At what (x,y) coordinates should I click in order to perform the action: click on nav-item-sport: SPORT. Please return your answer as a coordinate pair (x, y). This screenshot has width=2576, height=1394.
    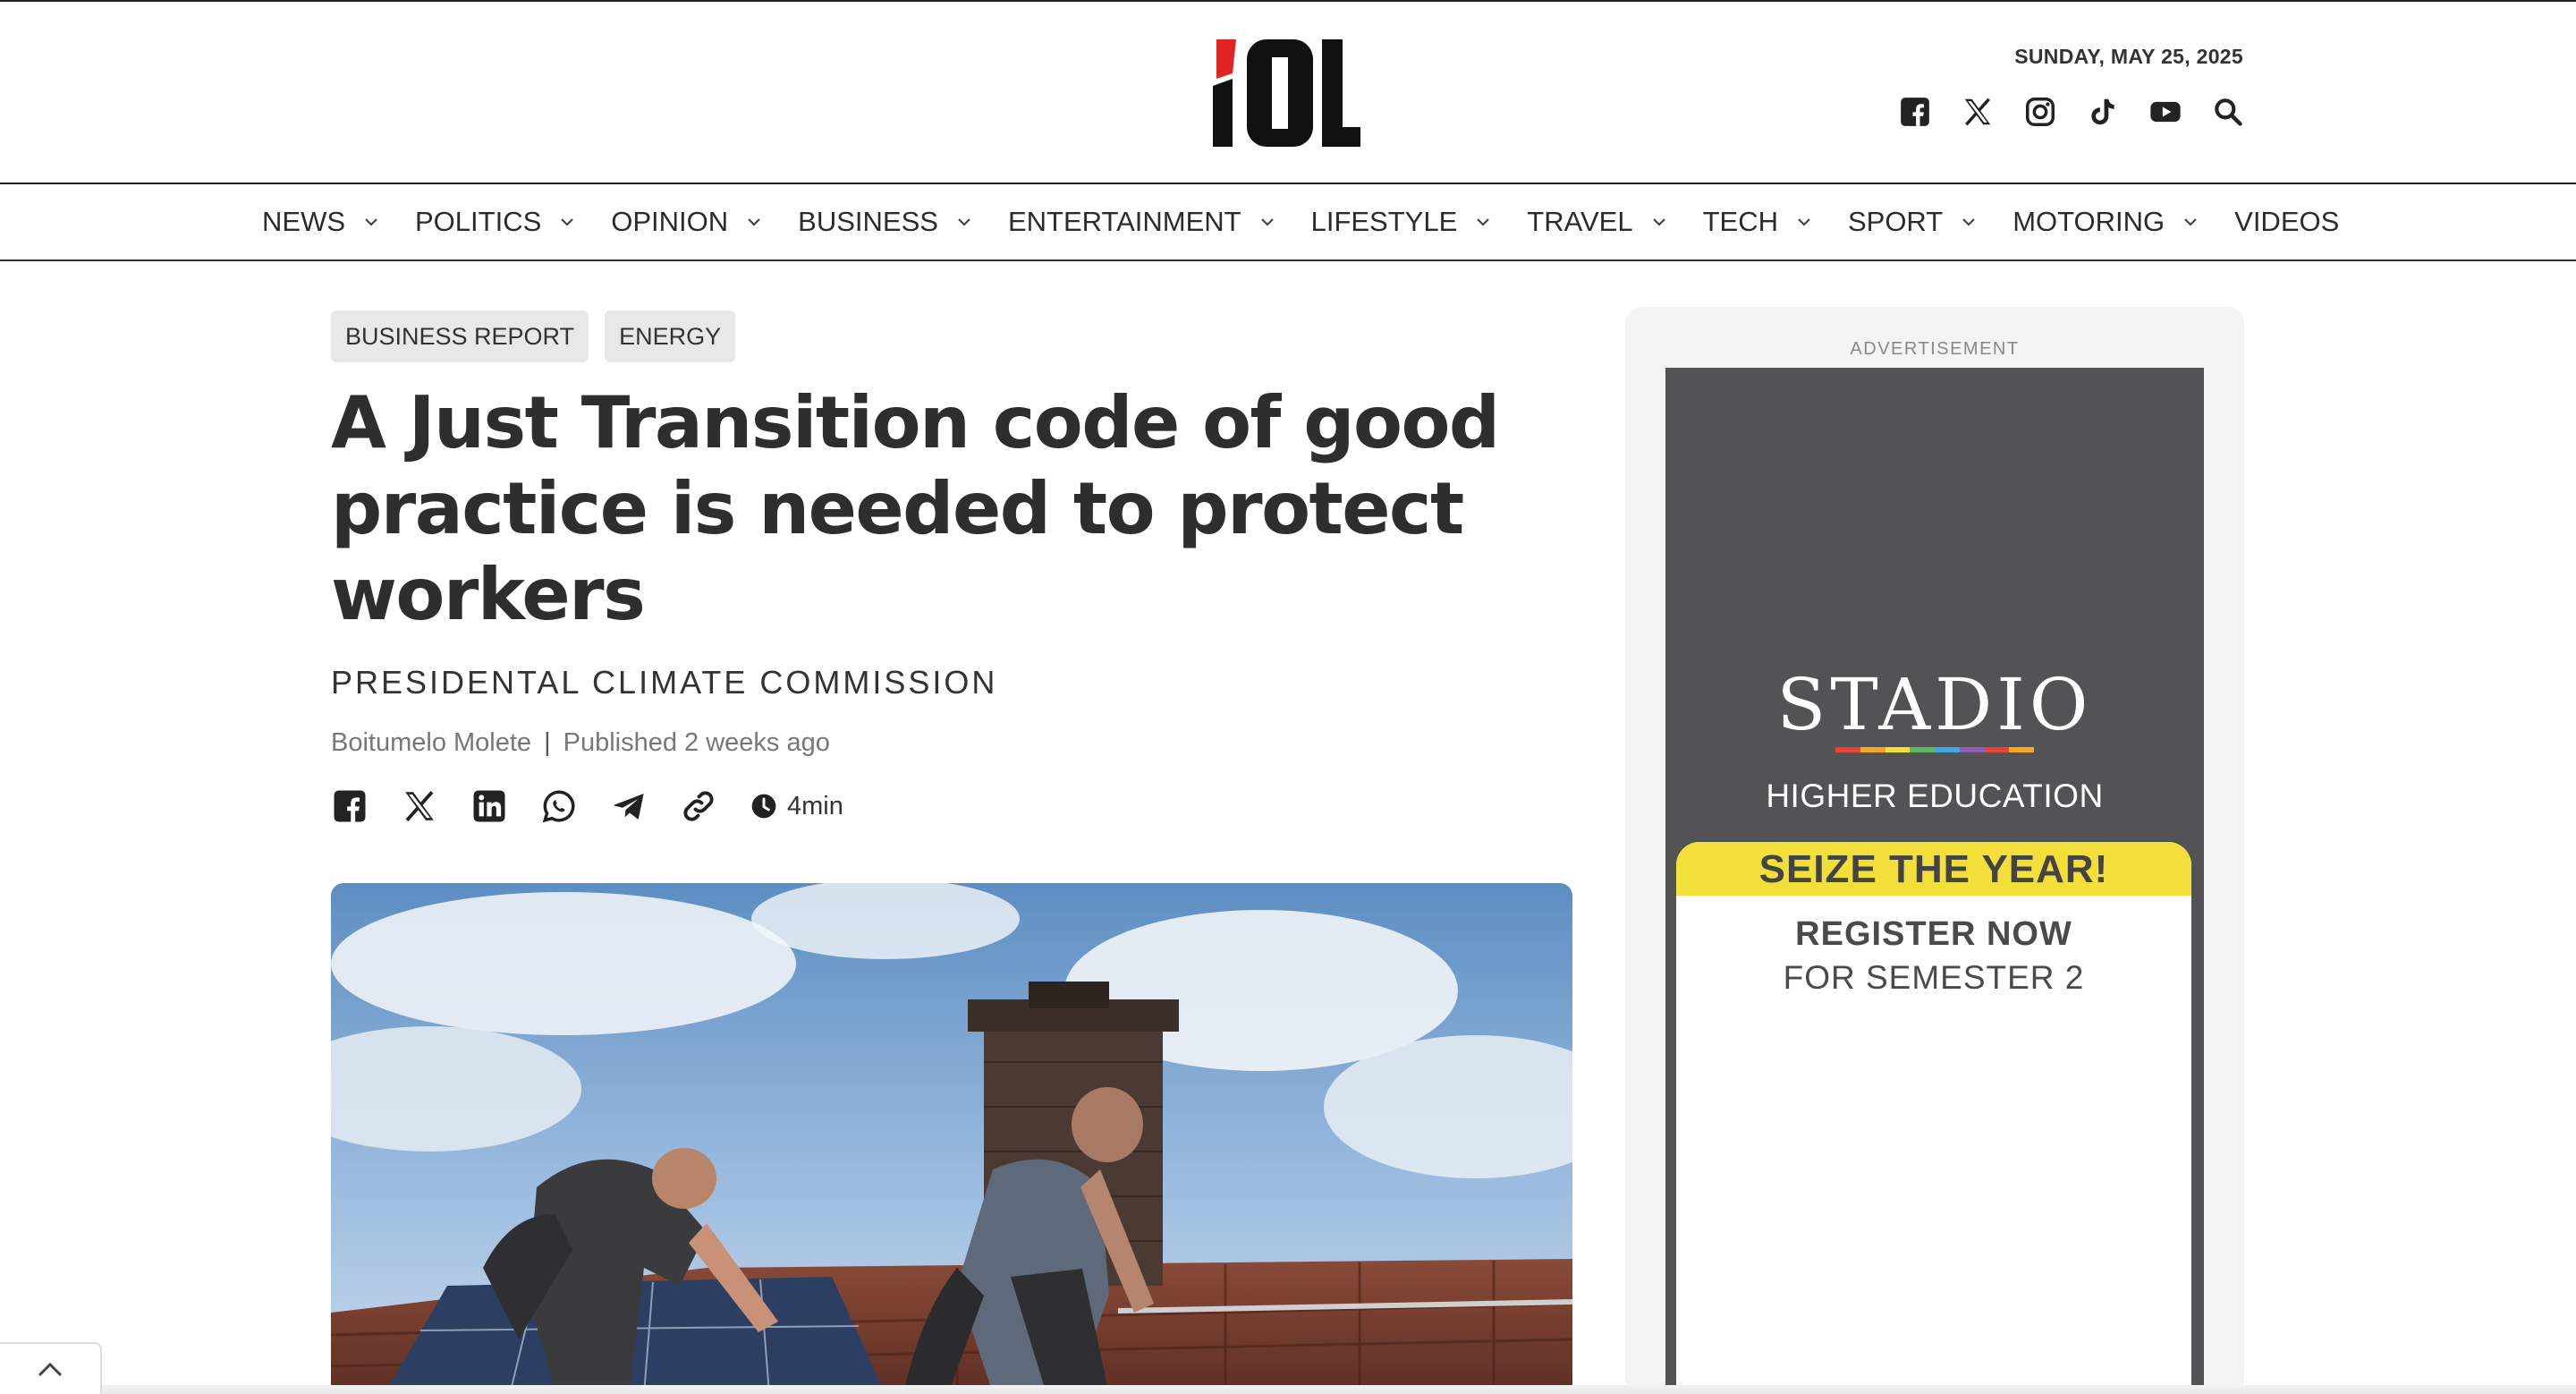
    Looking at the image, I should click on (1912, 222).